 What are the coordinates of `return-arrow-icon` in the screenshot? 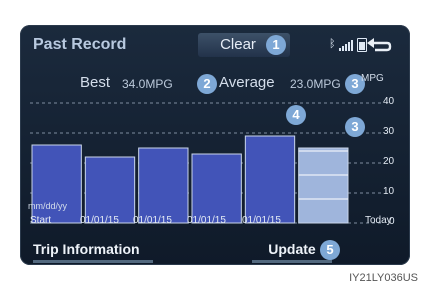 It's located at (379, 45).